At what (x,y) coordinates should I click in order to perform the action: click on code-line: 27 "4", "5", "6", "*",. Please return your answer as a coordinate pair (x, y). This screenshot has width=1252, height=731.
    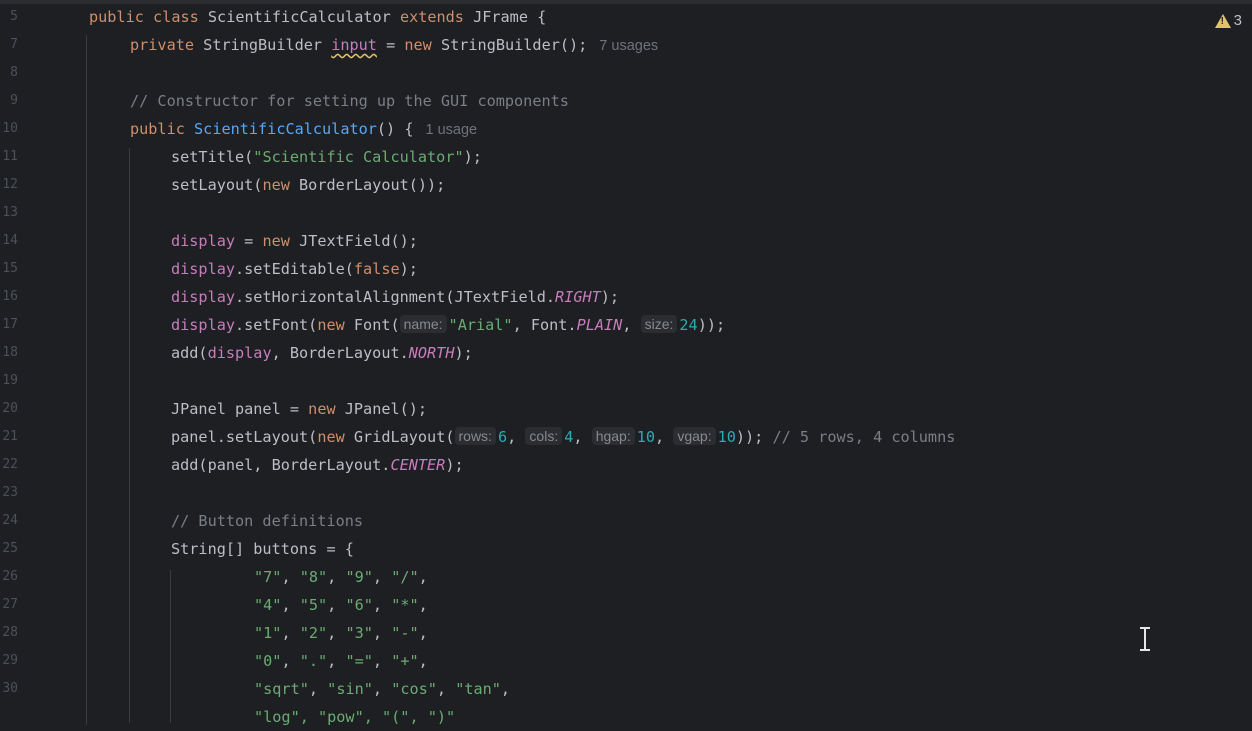
    Looking at the image, I should click on (626, 605).